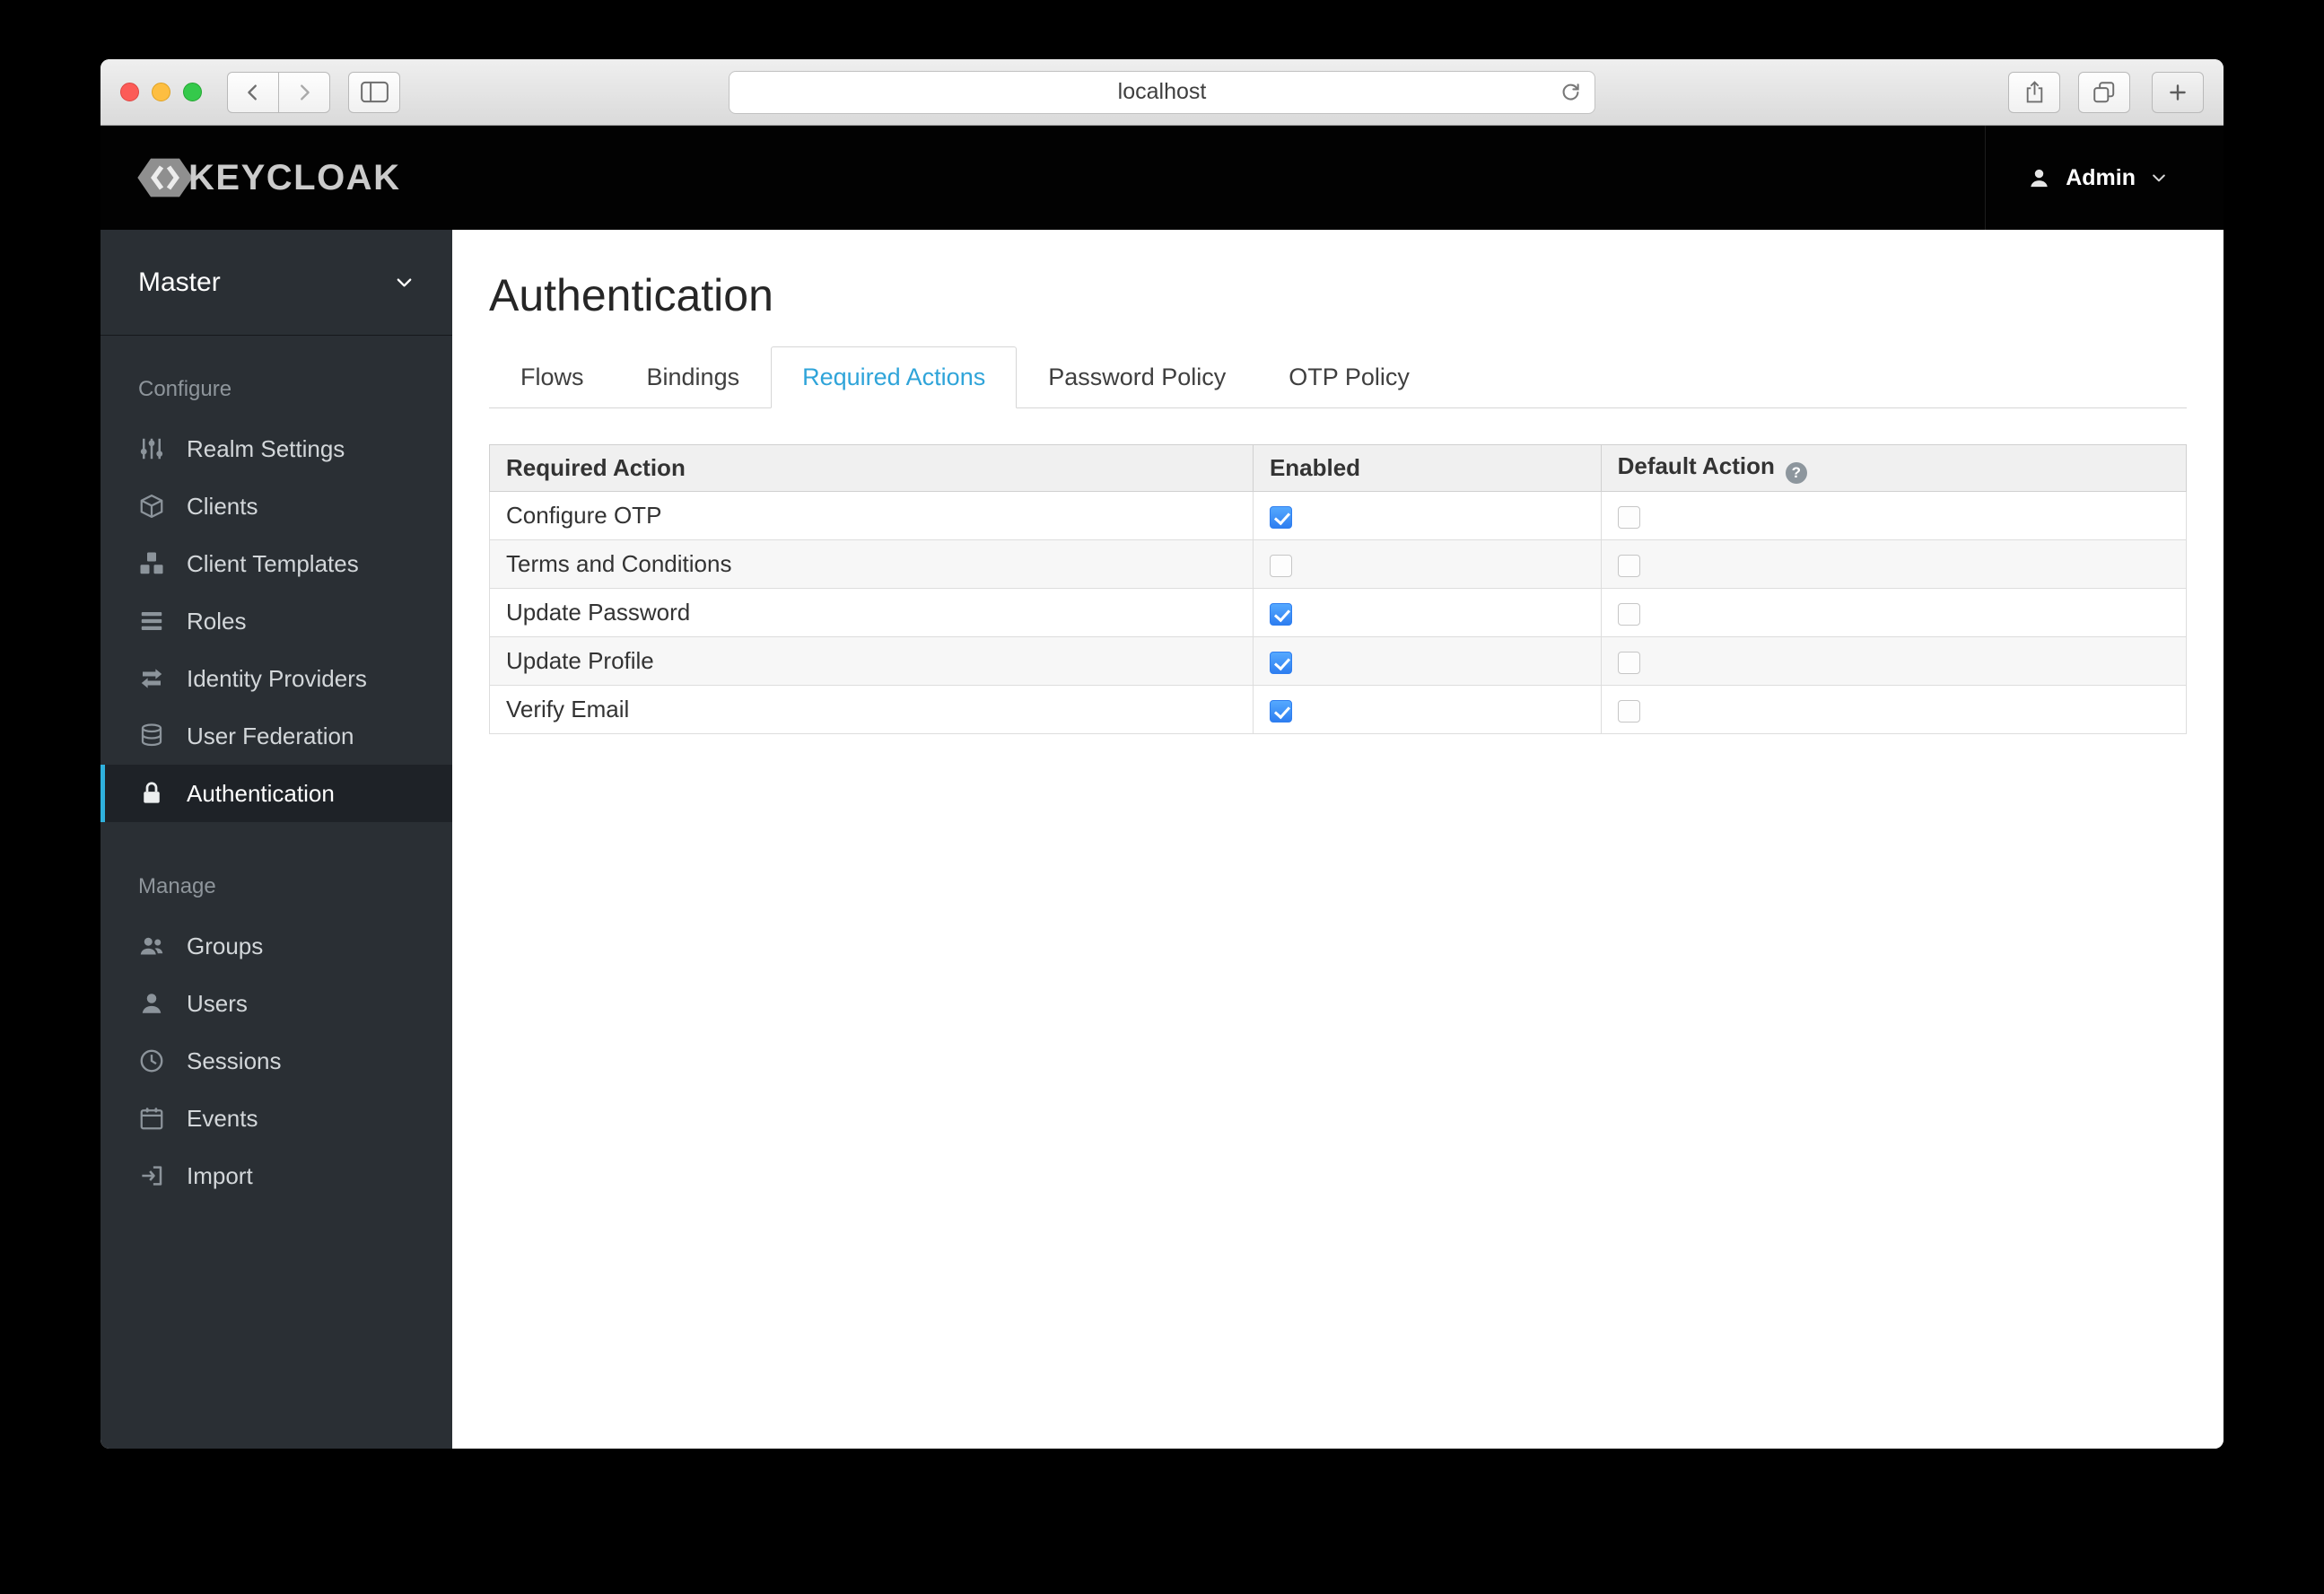 This screenshot has height=1594, width=2324. I want to click on share-icon, so click(2035, 92).